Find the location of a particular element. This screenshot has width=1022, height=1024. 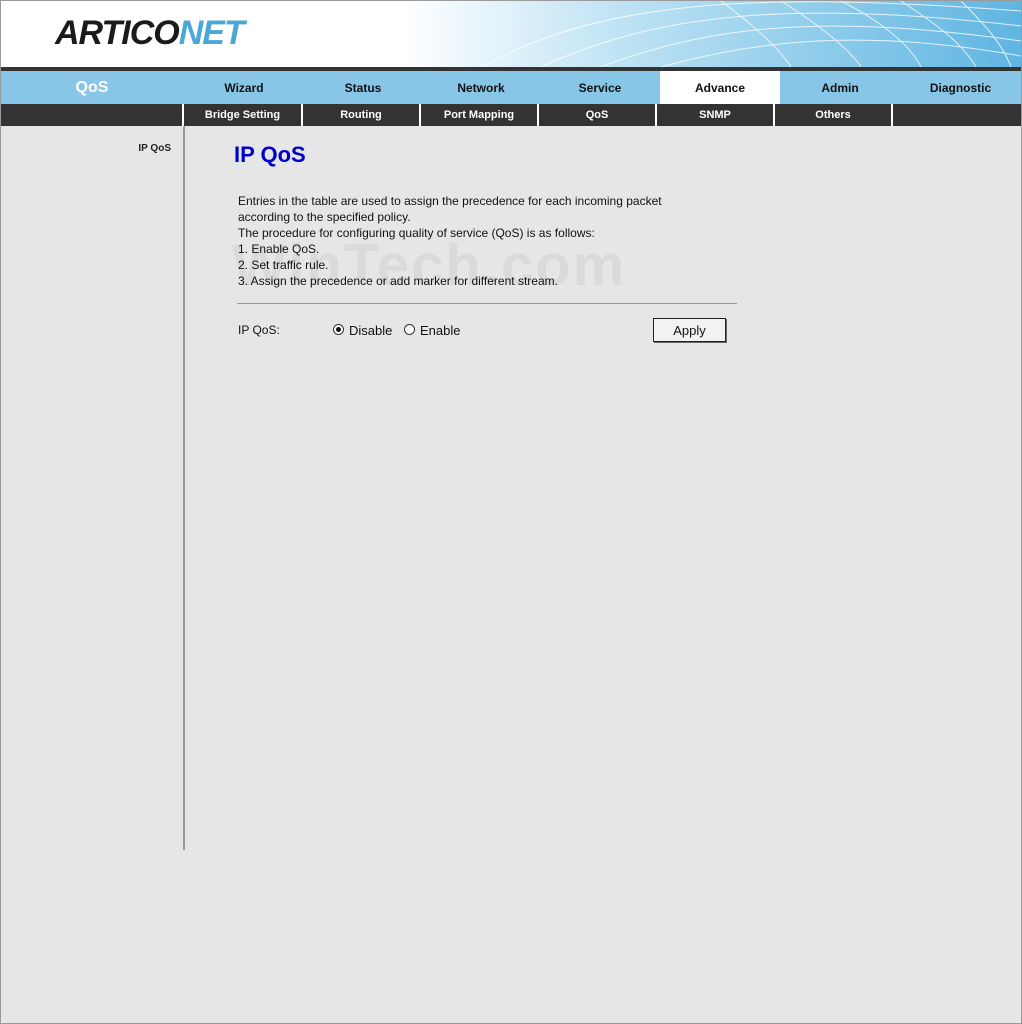

subnav-routing: Routing is located at coordinates (360, 115).